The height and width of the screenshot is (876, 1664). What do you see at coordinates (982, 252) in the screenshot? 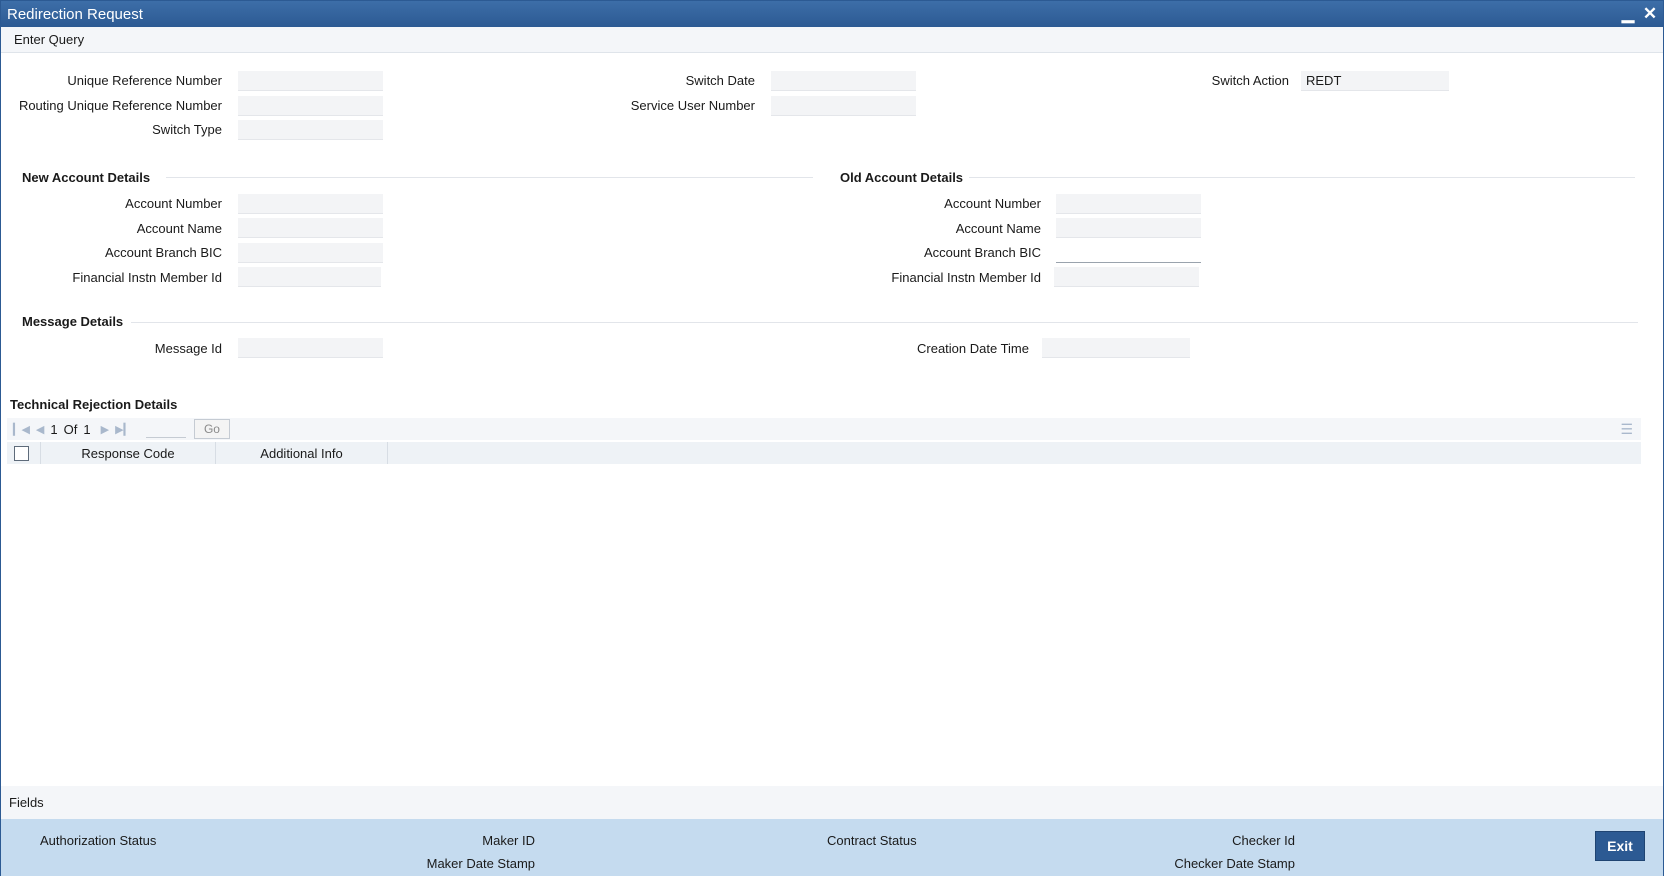
I see `old-account-branch-bic-label: Account Branch BIC` at bounding box center [982, 252].